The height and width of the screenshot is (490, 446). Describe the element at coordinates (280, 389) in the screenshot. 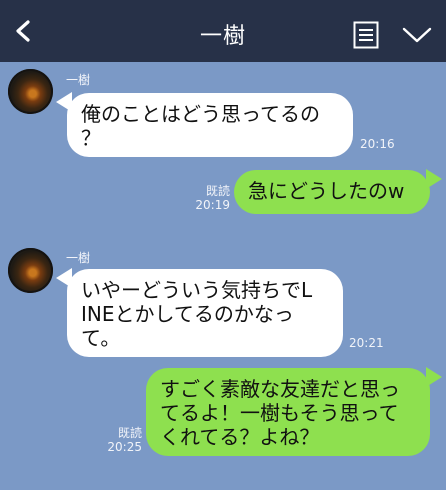

I see `message-line: すごく素敵な友達だと思っ` at that location.